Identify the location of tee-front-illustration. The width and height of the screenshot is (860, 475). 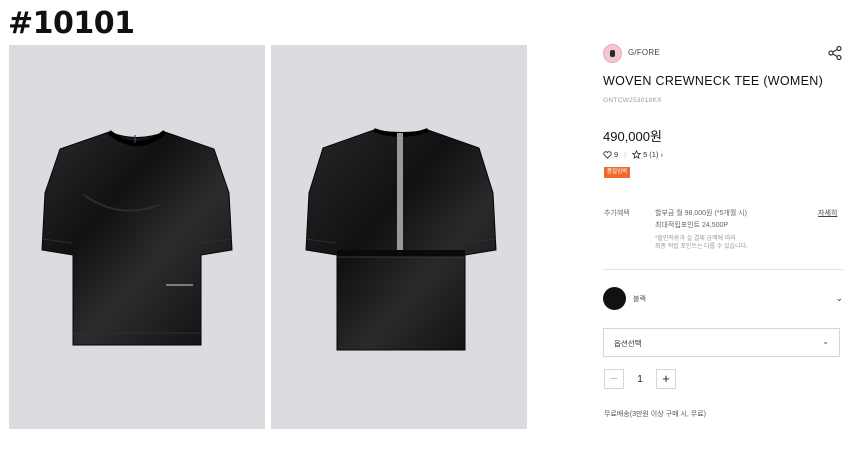
(137, 238).